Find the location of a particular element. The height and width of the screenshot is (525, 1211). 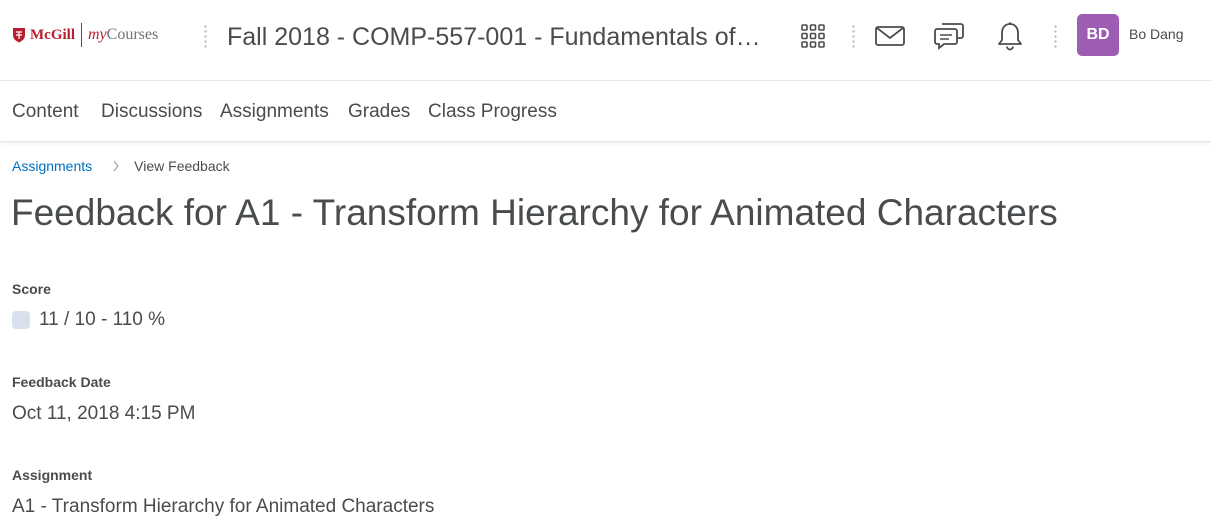

breadcrumb: Assignments View Feedback is located at coordinates (121, 166).